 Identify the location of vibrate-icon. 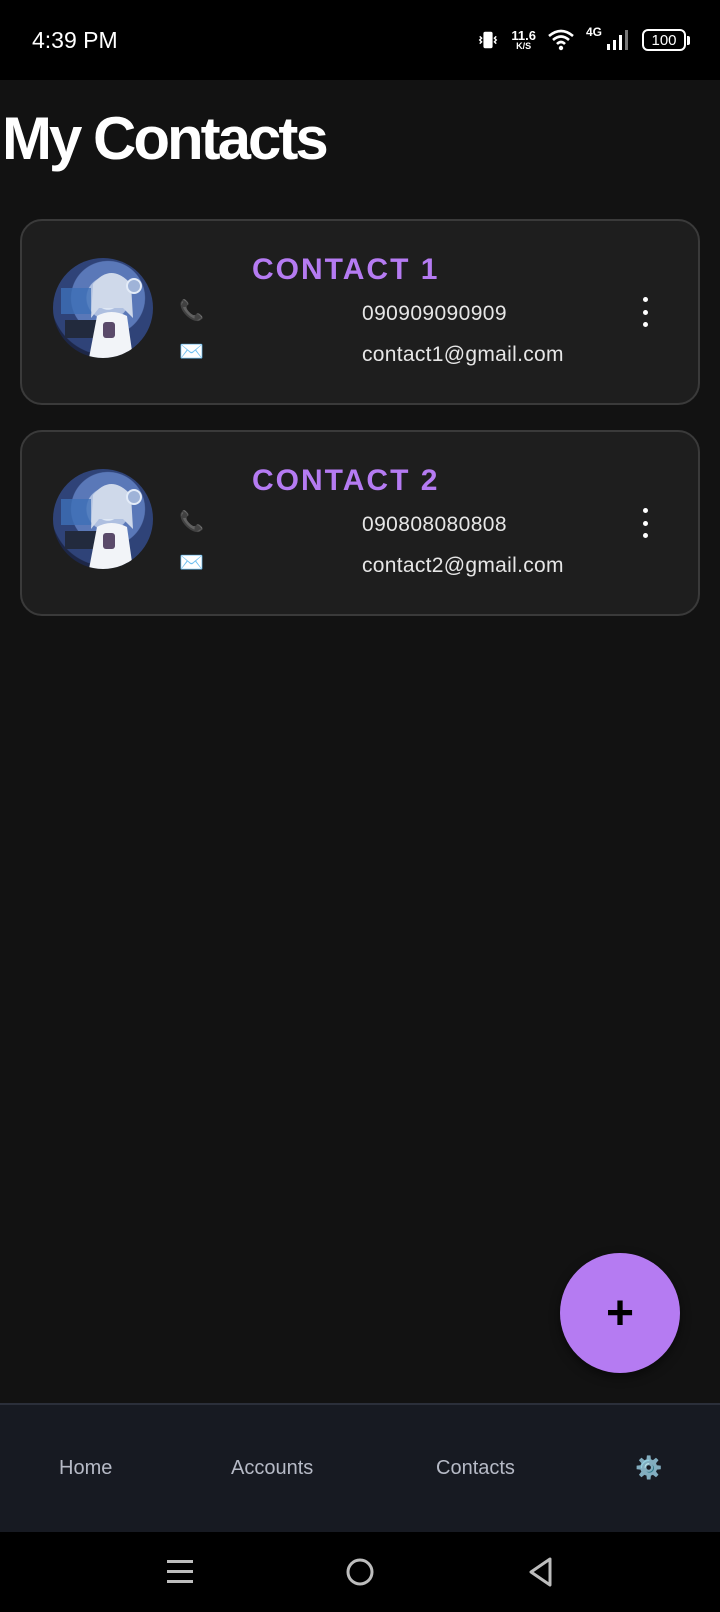
(488, 40).